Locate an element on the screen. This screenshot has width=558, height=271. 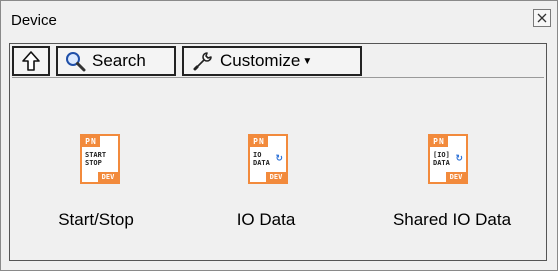
customize-label: Customize is located at coordinates (260, 60).